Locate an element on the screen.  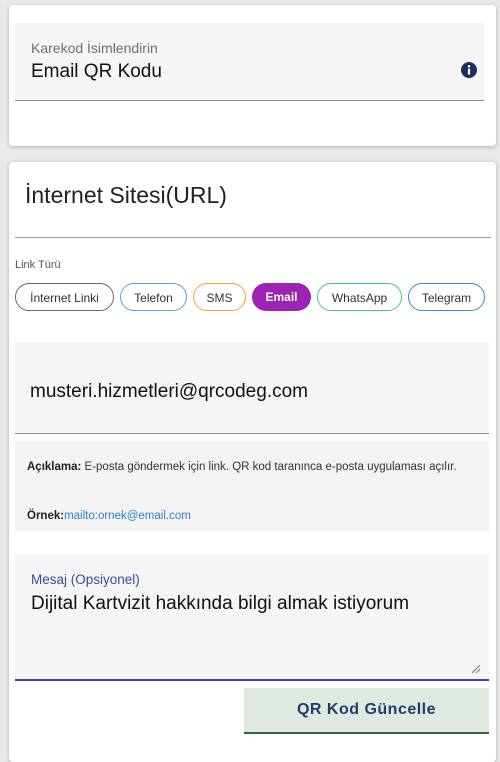
example-link: mailto:ornek@email.com is located at coordinates (127, 516).